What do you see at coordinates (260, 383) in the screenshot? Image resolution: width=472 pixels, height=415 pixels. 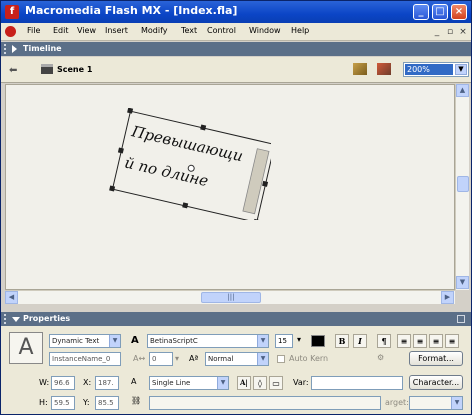 I see `render-html-icon: ◊` at bounding box center [260, 383].